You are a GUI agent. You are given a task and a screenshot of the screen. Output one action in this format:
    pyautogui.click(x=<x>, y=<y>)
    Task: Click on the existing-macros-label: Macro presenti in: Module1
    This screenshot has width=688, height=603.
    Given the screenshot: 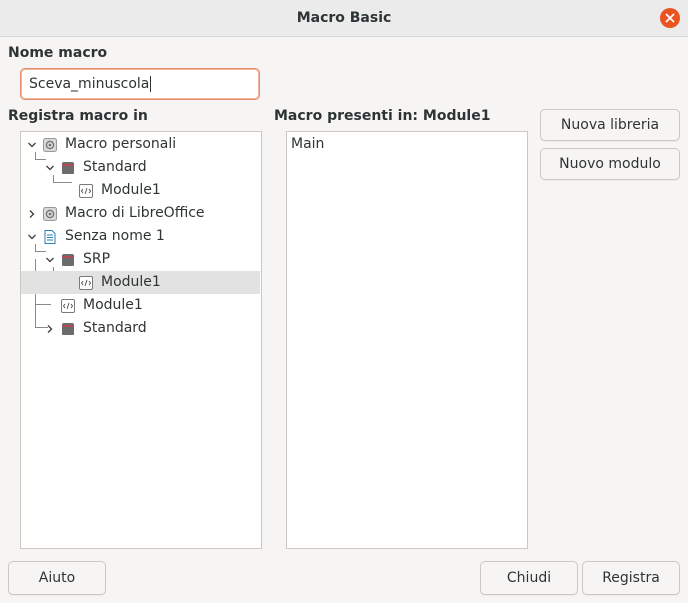 What is the action you would take?
    pyautogui.click(x=382, y=116)
    